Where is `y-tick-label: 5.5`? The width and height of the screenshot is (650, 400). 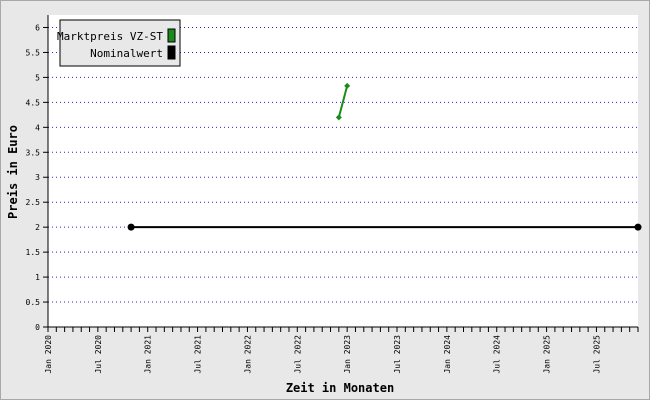 y-tick-label: 5.5 is located at coordinates (33, 52).